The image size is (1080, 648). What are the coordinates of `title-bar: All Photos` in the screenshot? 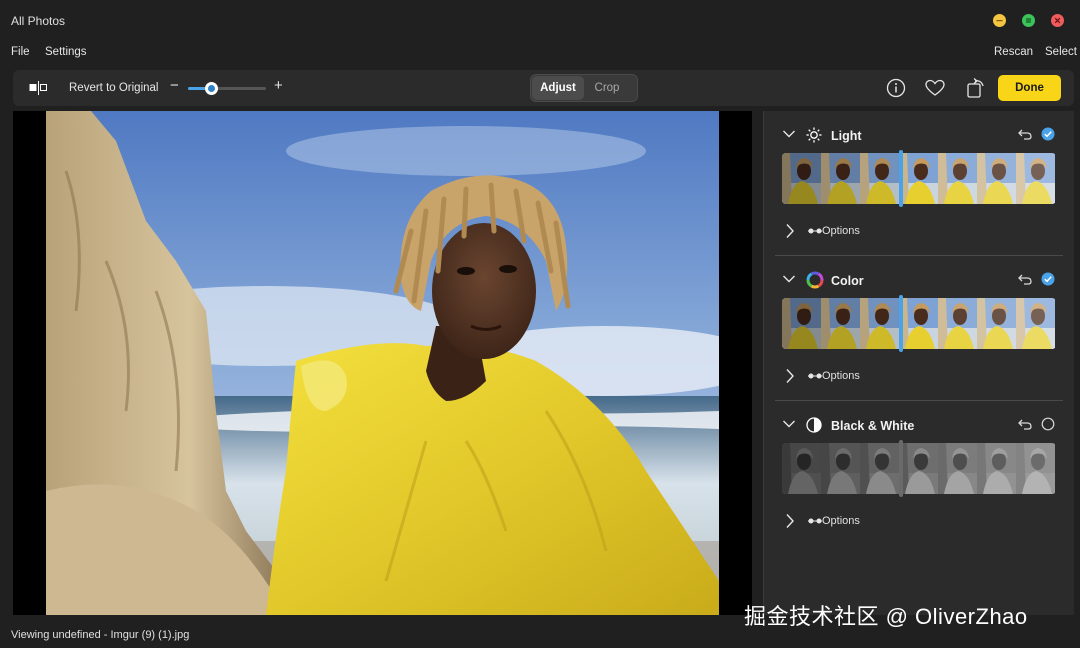 It's located at (540, 20).